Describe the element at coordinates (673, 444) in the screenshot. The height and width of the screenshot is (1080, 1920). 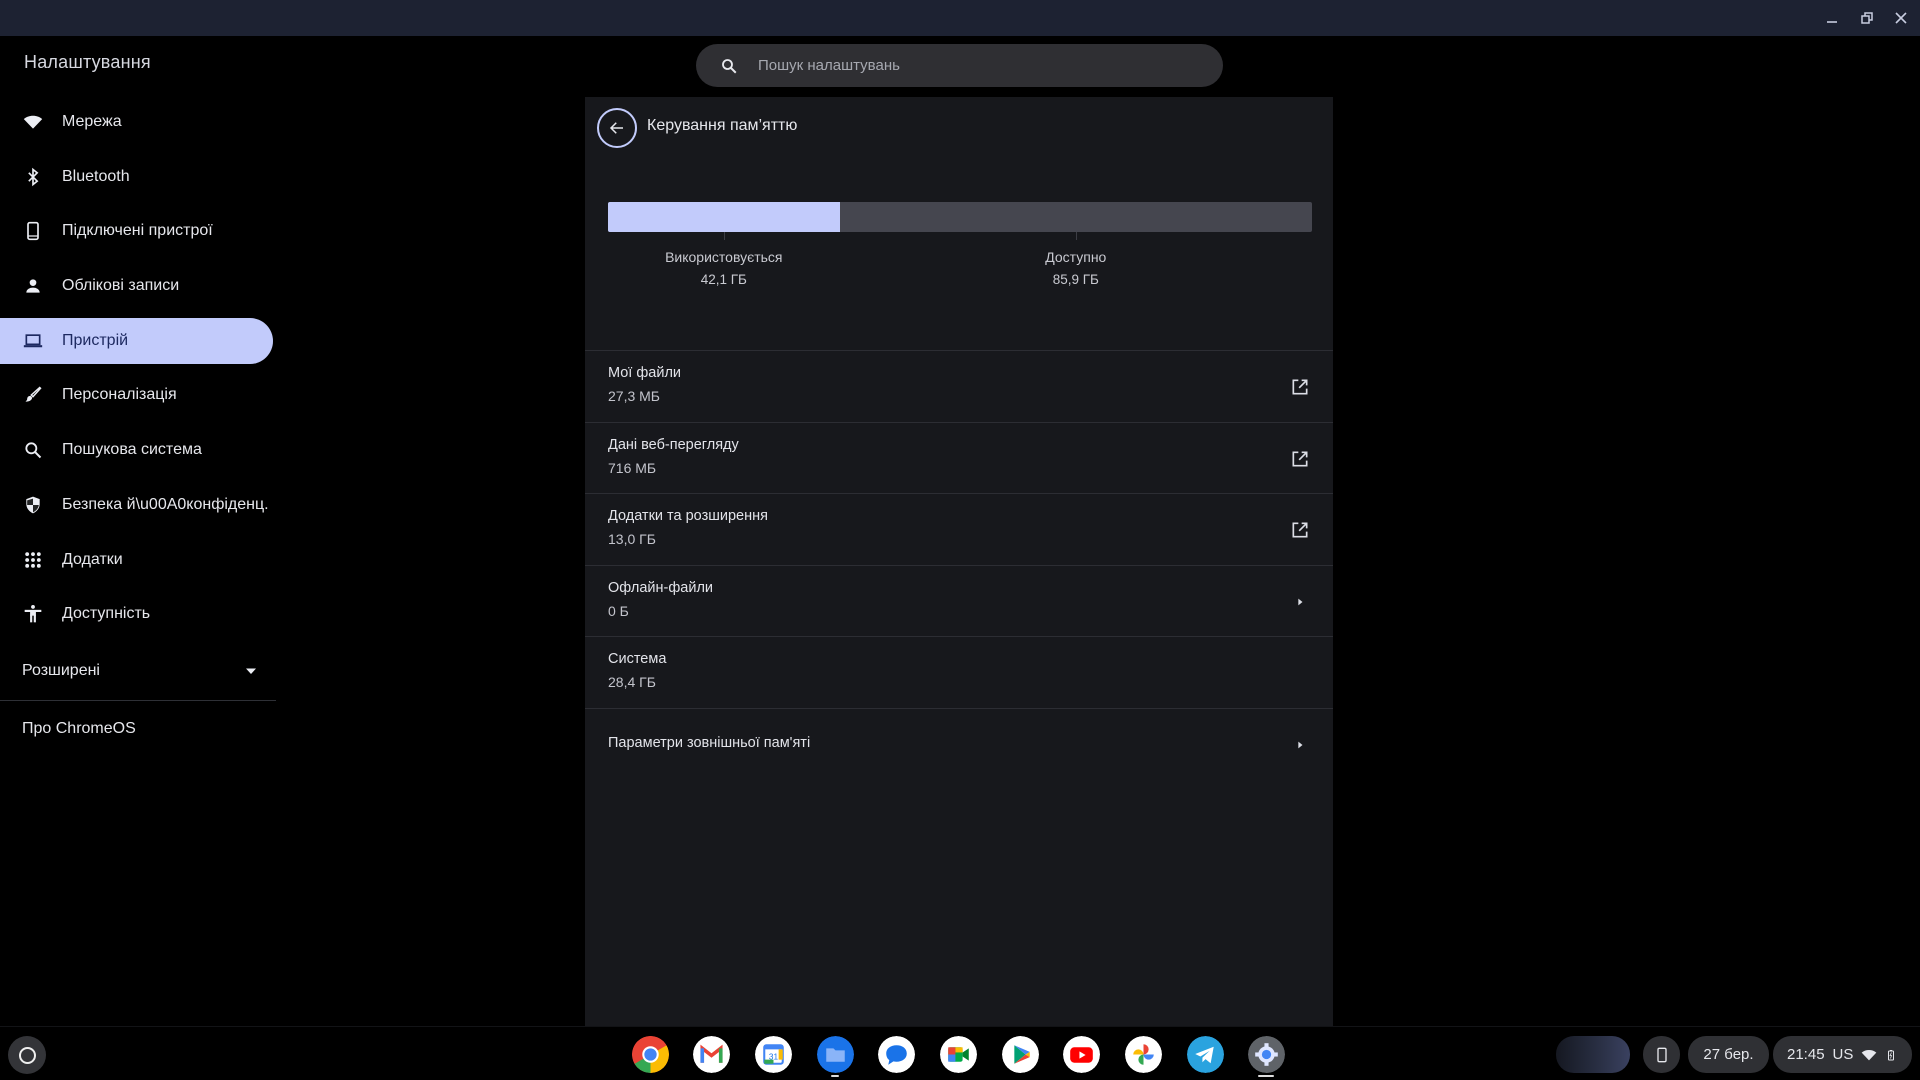
I see `row-title: Дані веб-перегляду` at that location.